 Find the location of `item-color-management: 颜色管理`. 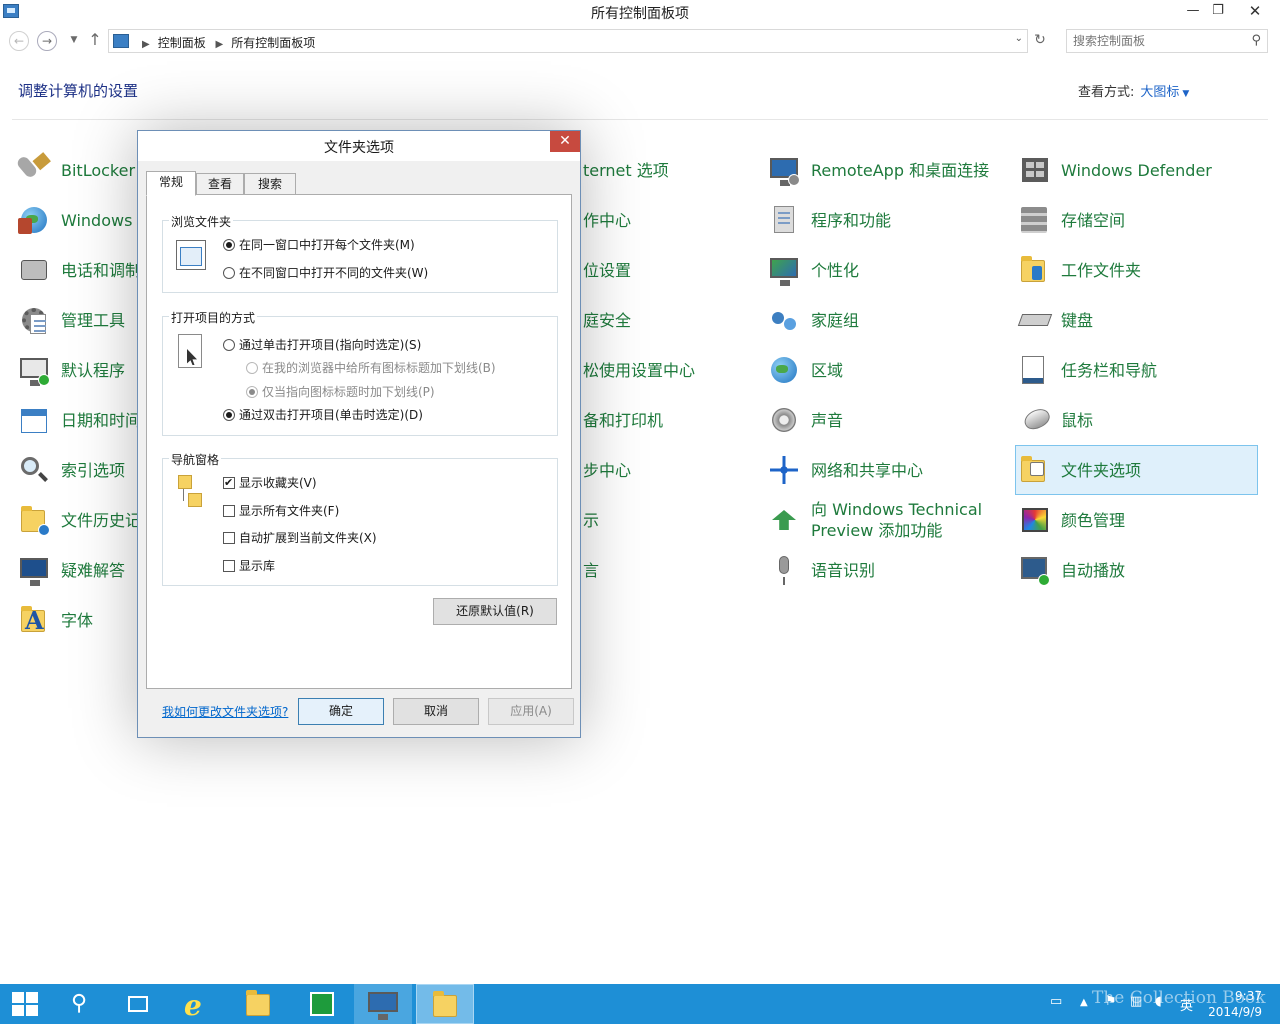

item-color-management: 颜色管理 is located at coordinates (1071, 520).